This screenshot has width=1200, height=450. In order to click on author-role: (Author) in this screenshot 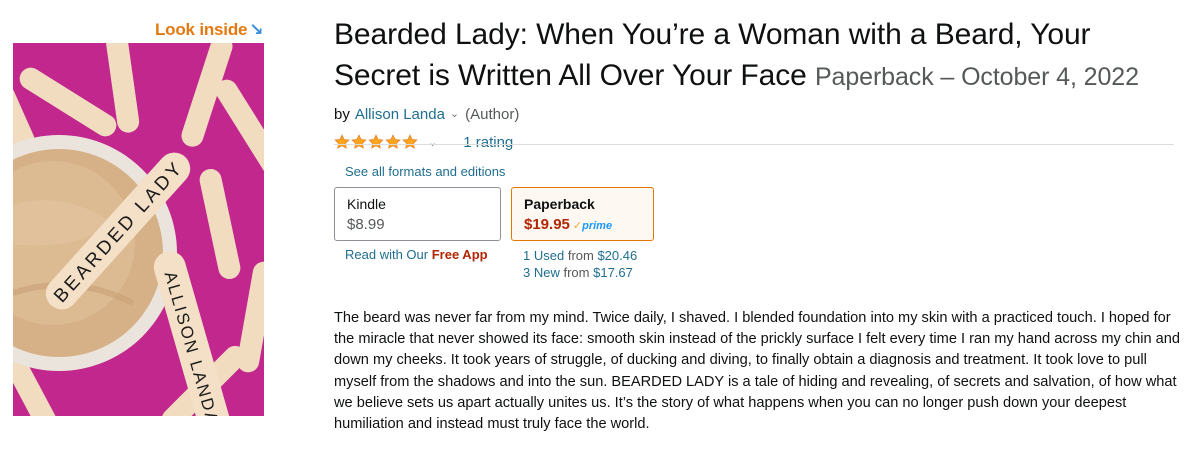, I will do `click(492, 114)`.